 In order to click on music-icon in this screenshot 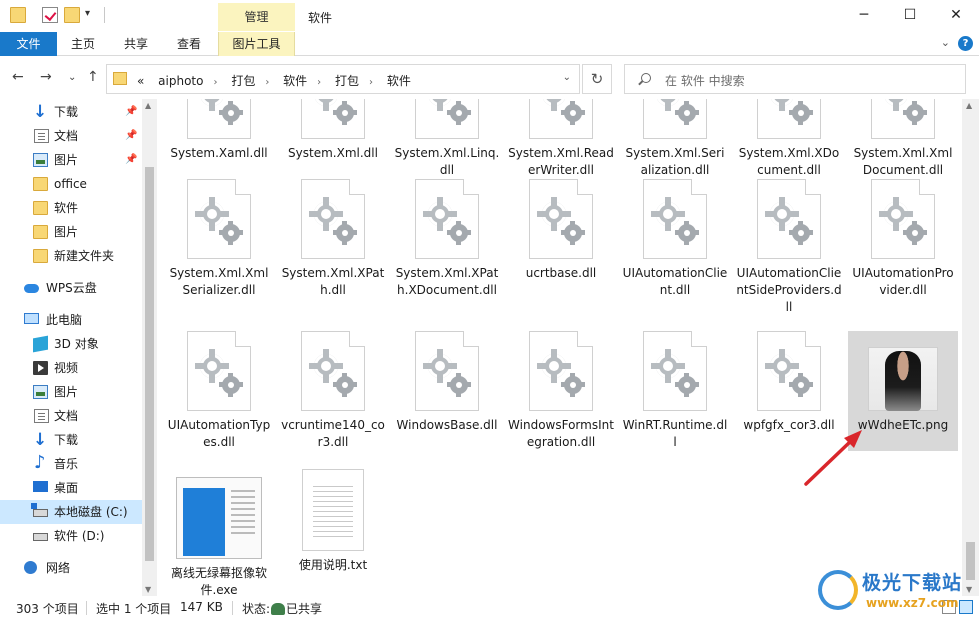, I will do `click(40, 463)`.